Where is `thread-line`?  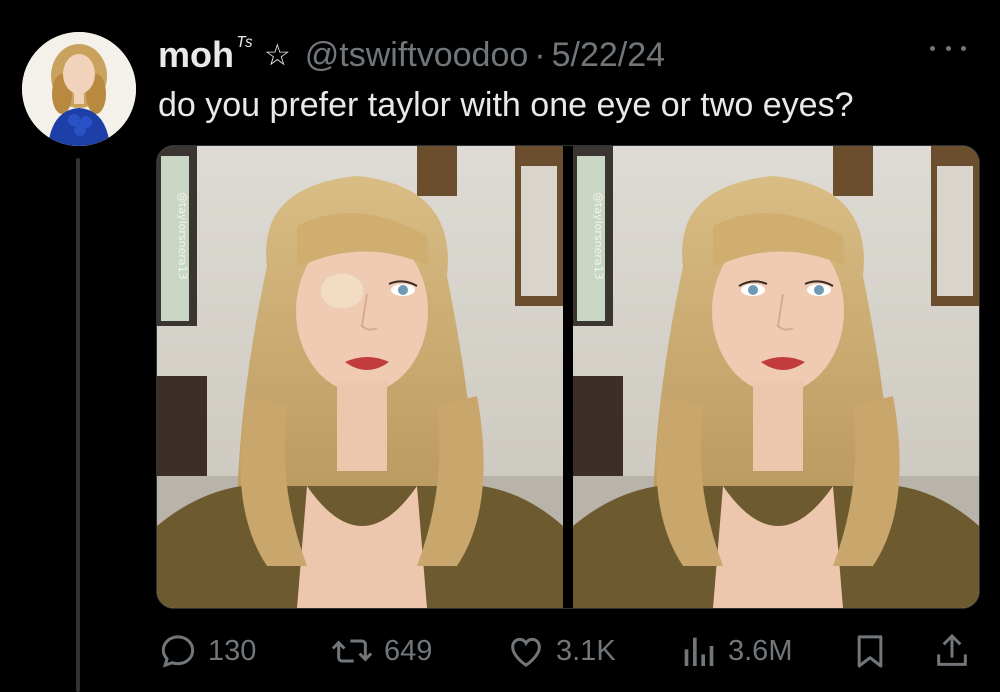
thread-line is located at coordinates (78, 425).